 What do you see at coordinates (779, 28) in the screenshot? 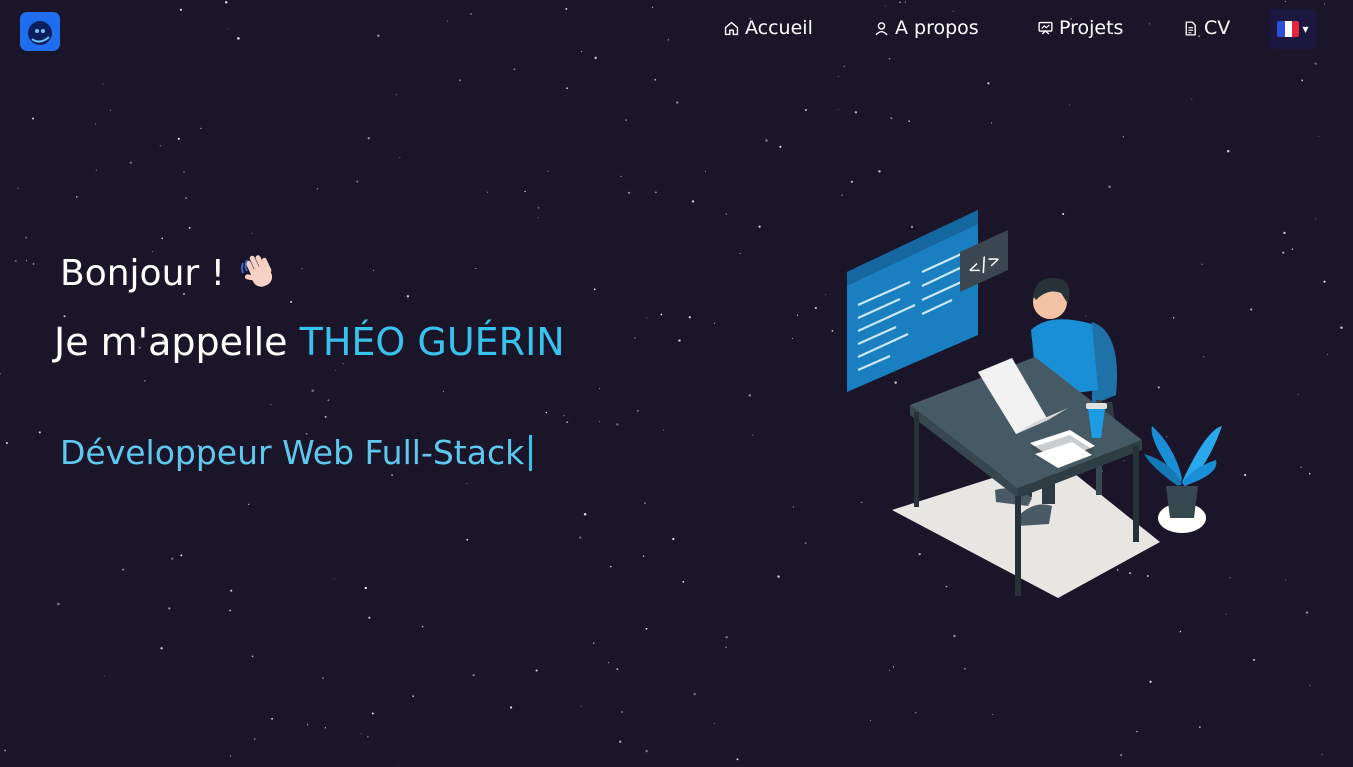
I see `nav-label-accueil: Accueil` at bounding box center [779, 28].